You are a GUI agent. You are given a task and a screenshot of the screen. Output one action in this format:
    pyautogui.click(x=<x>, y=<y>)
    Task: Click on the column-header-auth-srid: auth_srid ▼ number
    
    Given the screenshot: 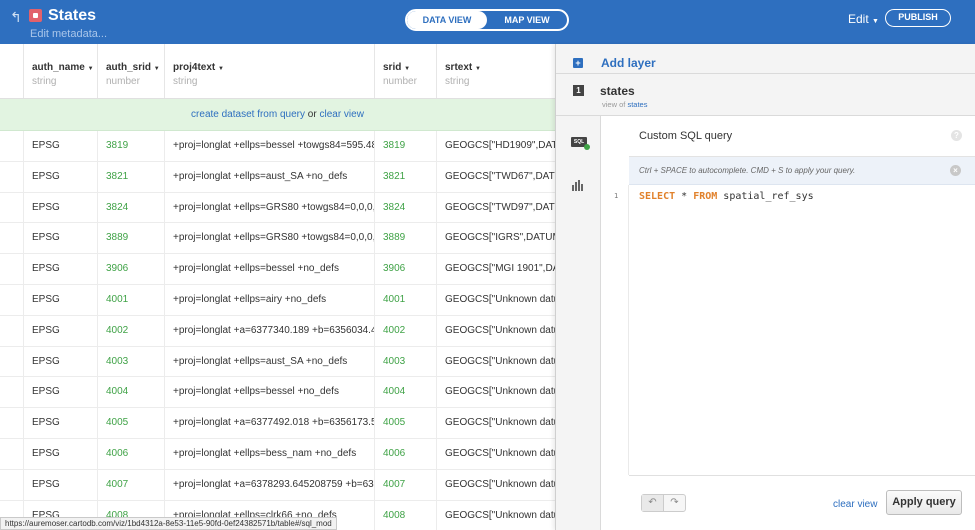 What is the action you would take?
    pyautogui.click(x=131, y=71)
    